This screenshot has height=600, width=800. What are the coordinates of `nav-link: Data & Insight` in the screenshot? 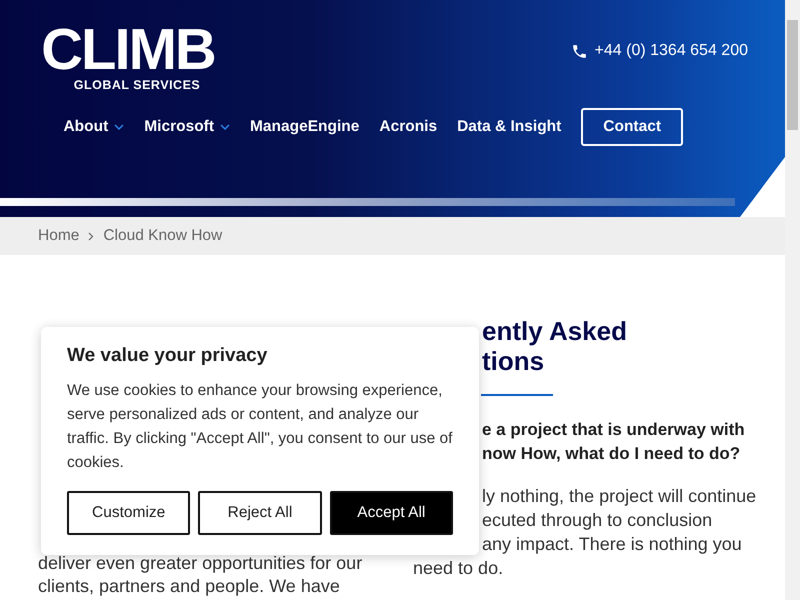 It's located at (509, 127).